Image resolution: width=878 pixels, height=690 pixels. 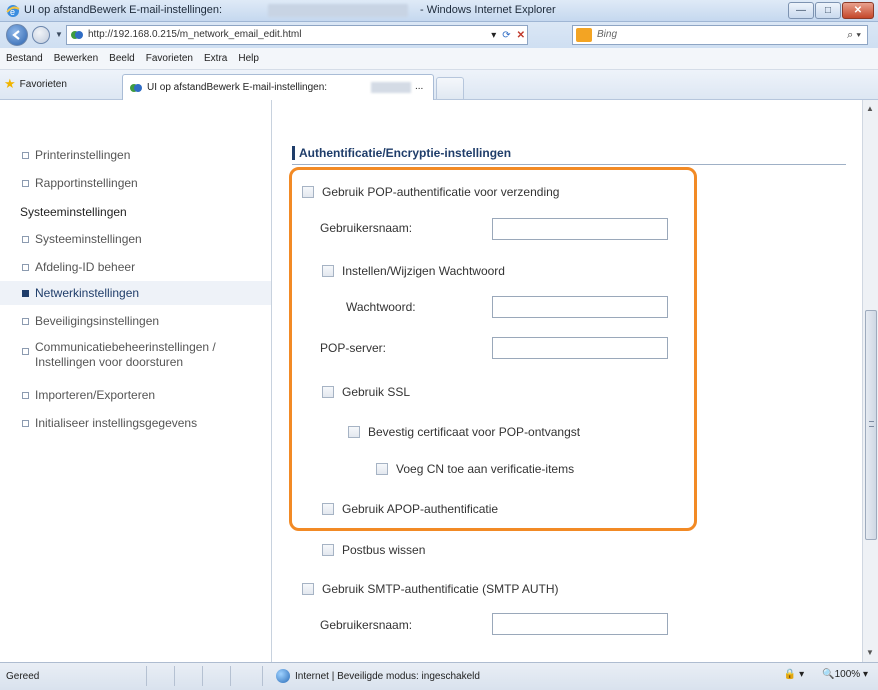 I want to click on use-ssl-checkbox: Gebruik SSL, so click(x=366, y=392).